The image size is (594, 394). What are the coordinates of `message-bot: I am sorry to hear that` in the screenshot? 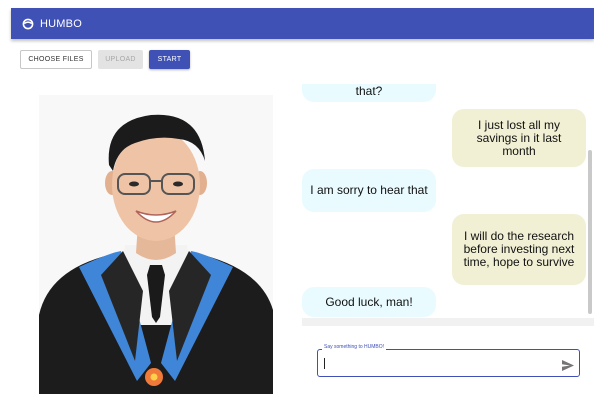 It's located at (369, 190).